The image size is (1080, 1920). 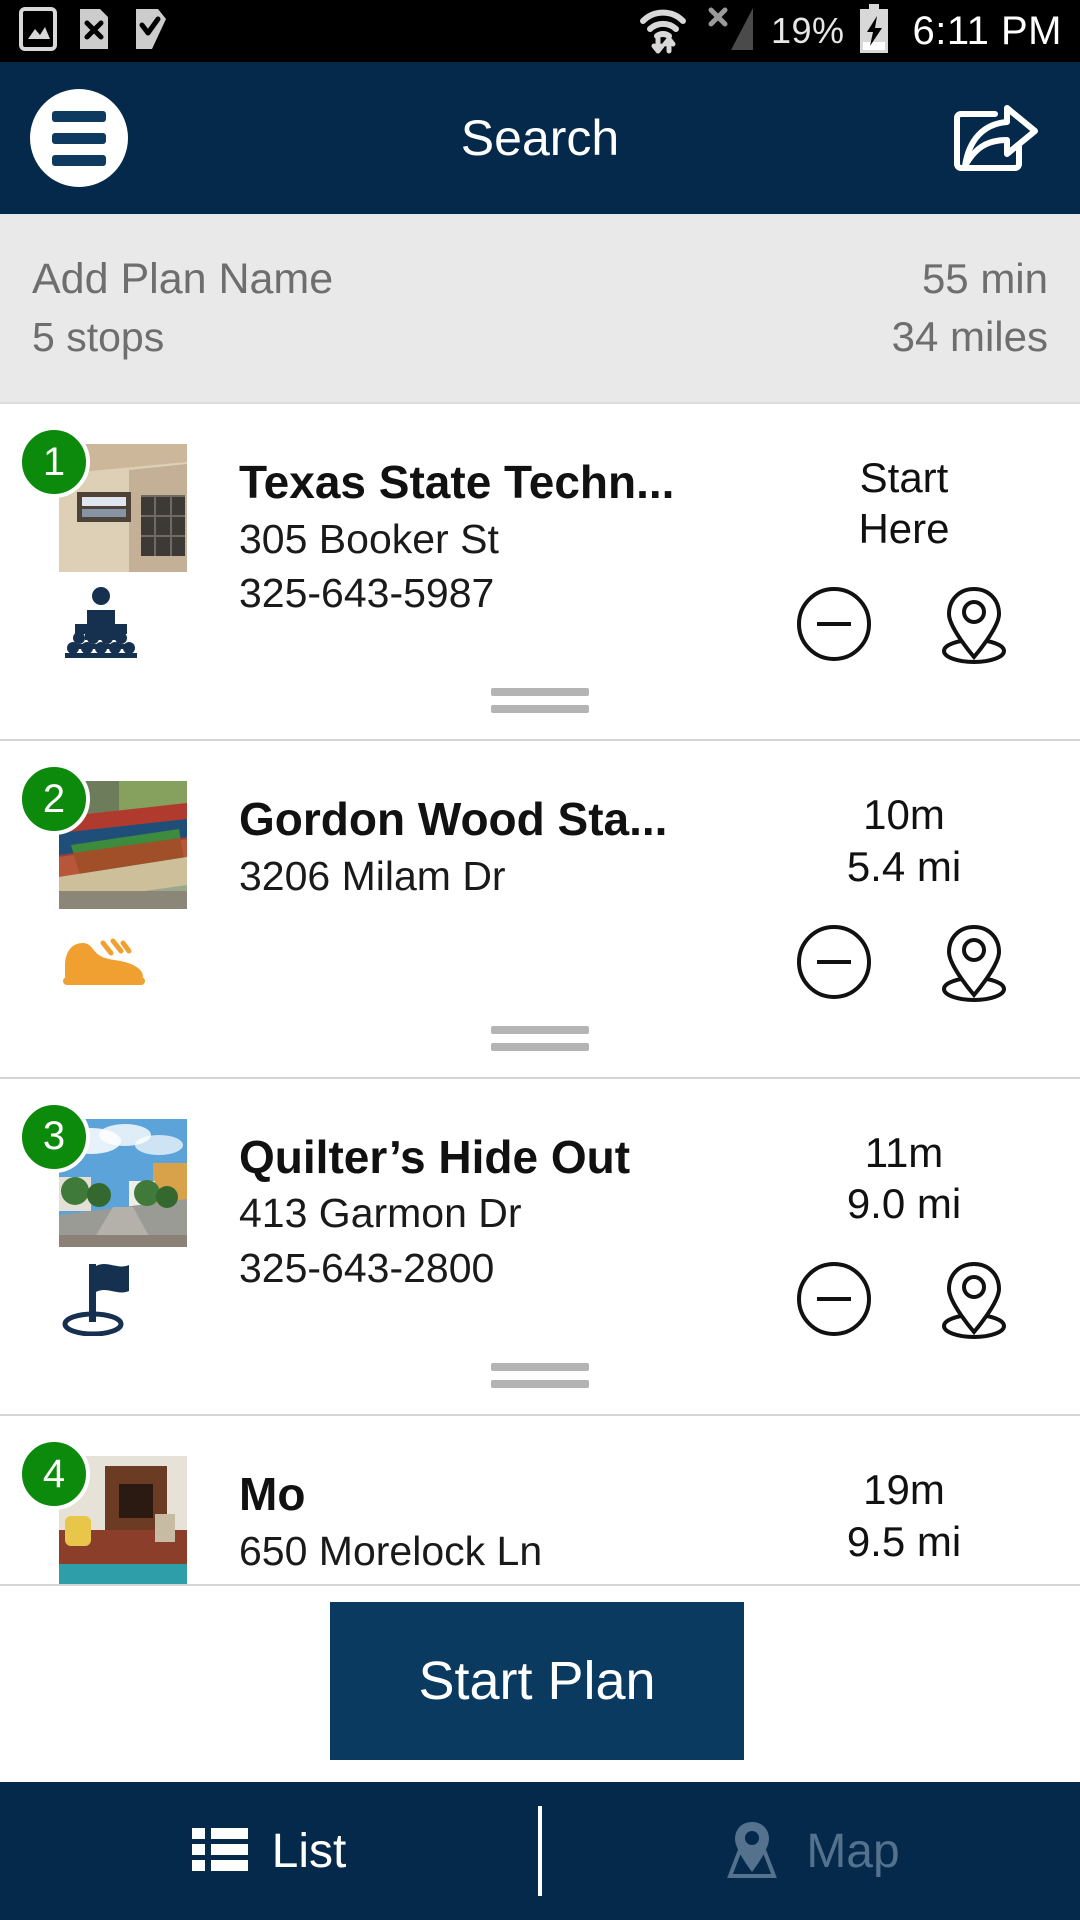 What do you see at coordinates (114, 881) in the screenshot?
I see `stop-thumbnail-column: 2` at bounding box center [114, 881].